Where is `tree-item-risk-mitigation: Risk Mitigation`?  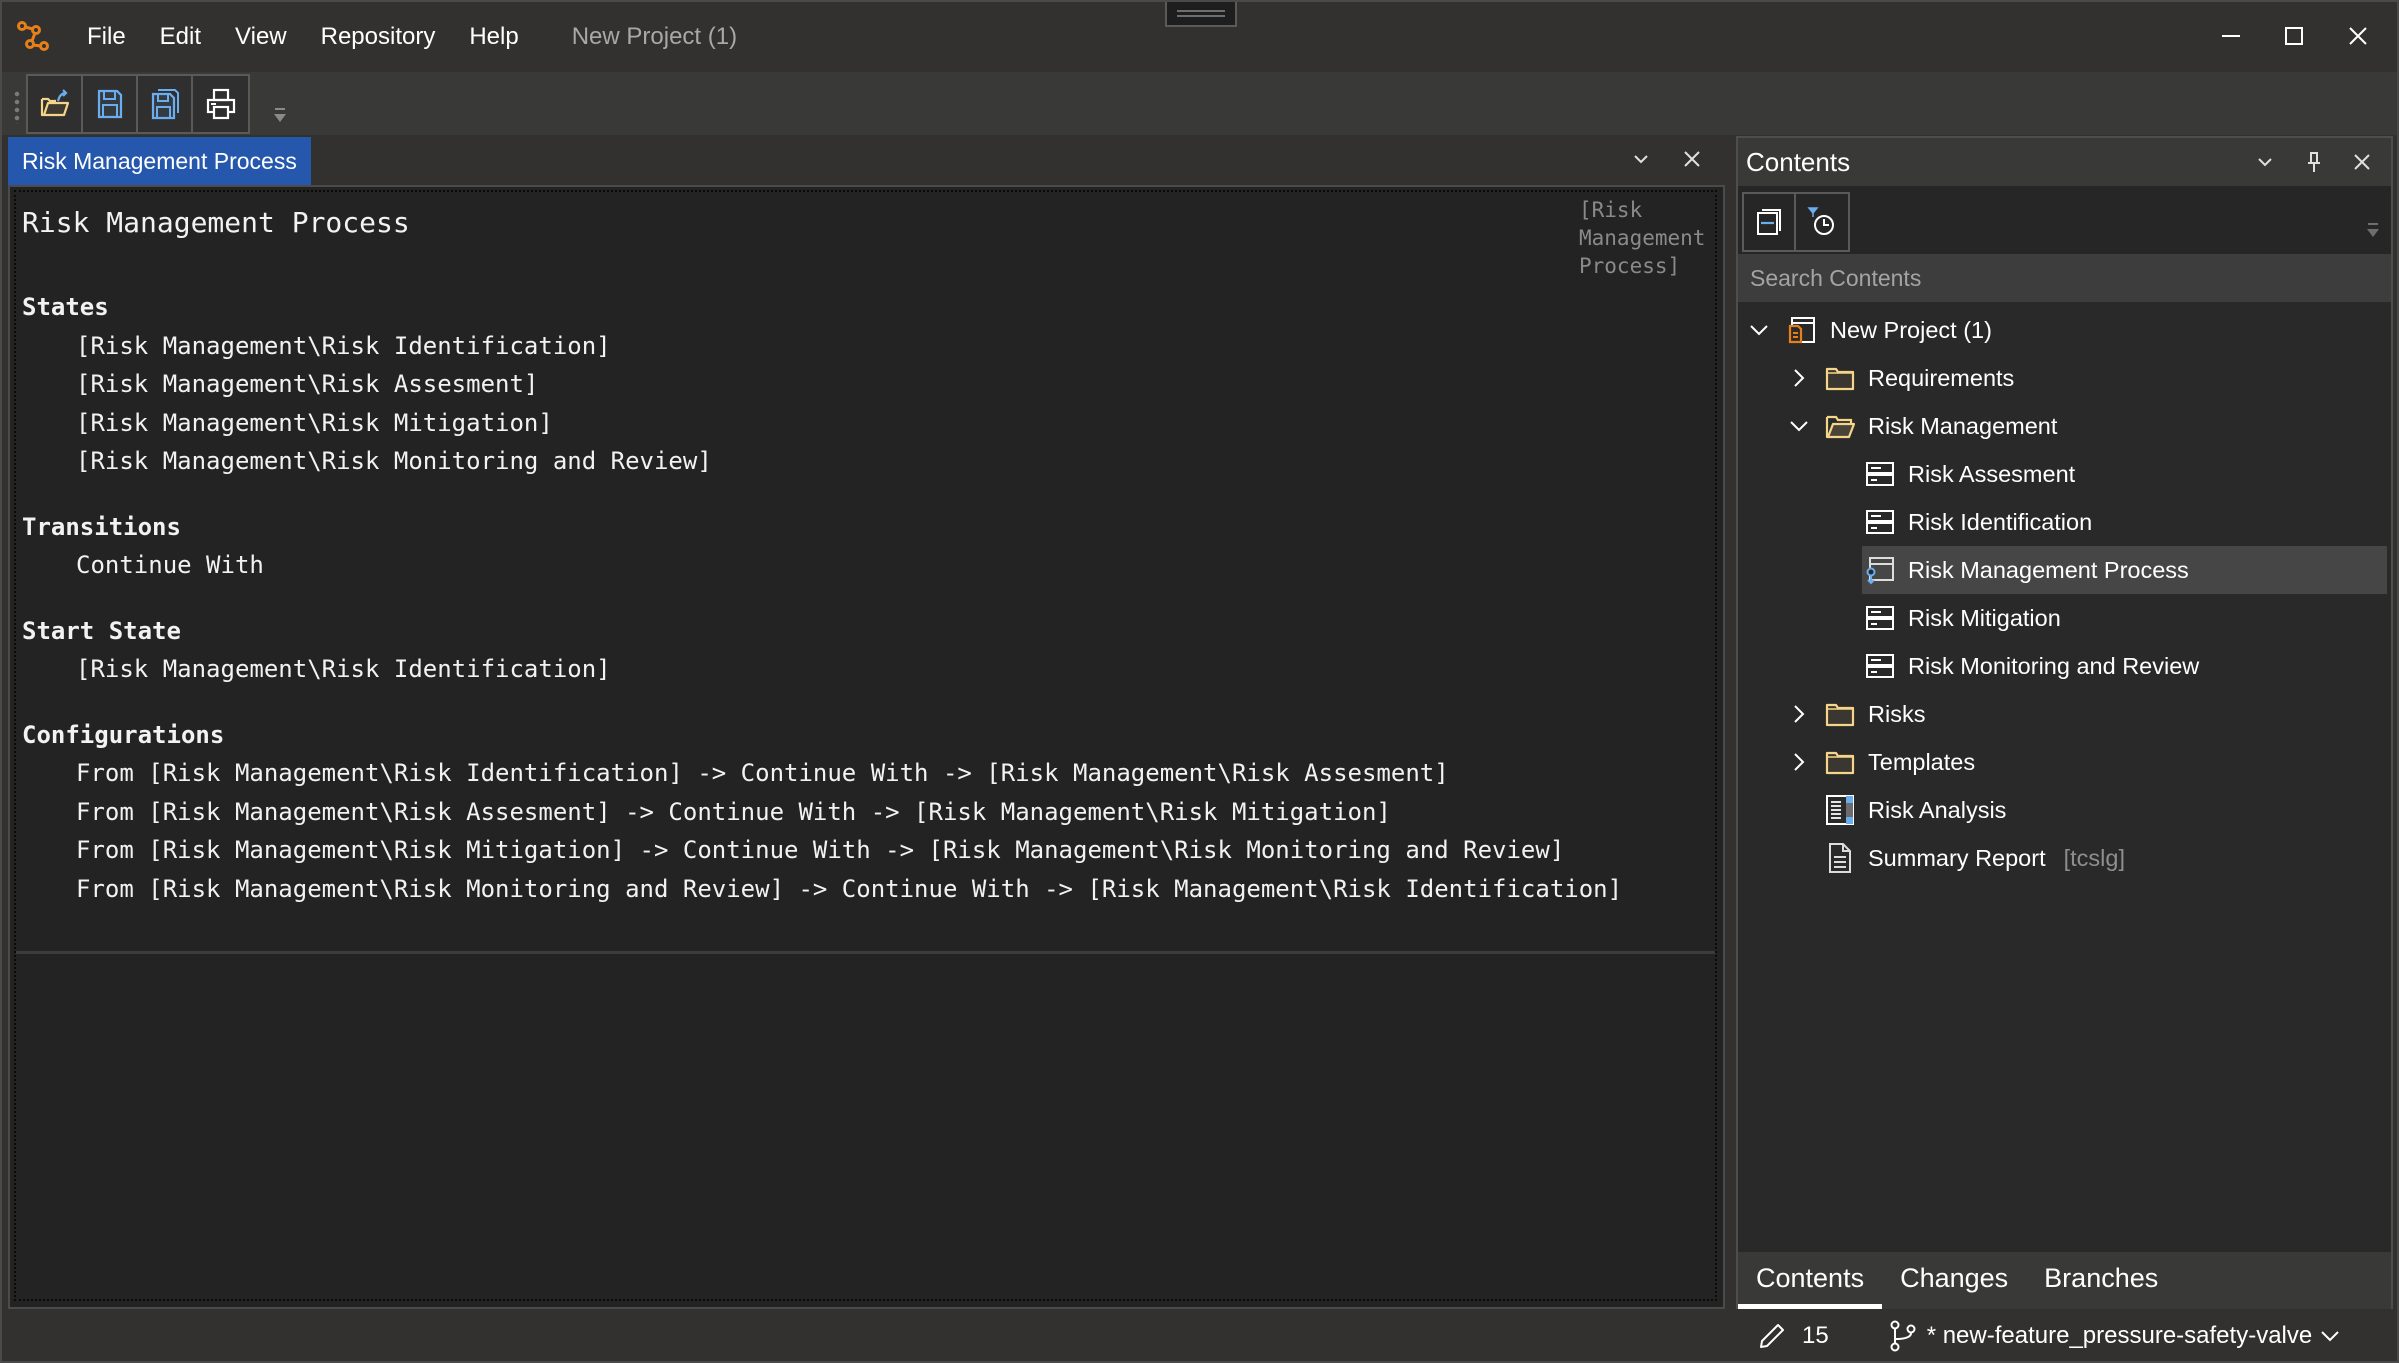
tree-item-risk-mitigation: Risk Mitigation is located at coordinates (2064, 618).